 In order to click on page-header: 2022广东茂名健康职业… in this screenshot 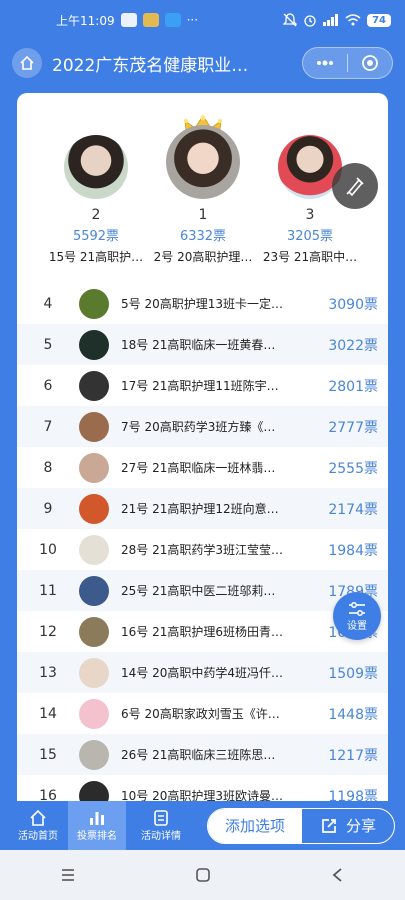, I will do `click(202, 63)`.